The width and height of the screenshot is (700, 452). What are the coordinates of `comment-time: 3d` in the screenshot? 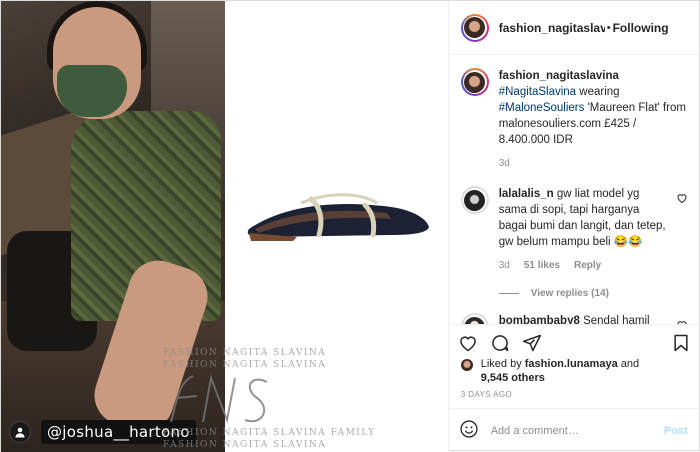 It's located at (504, 266).